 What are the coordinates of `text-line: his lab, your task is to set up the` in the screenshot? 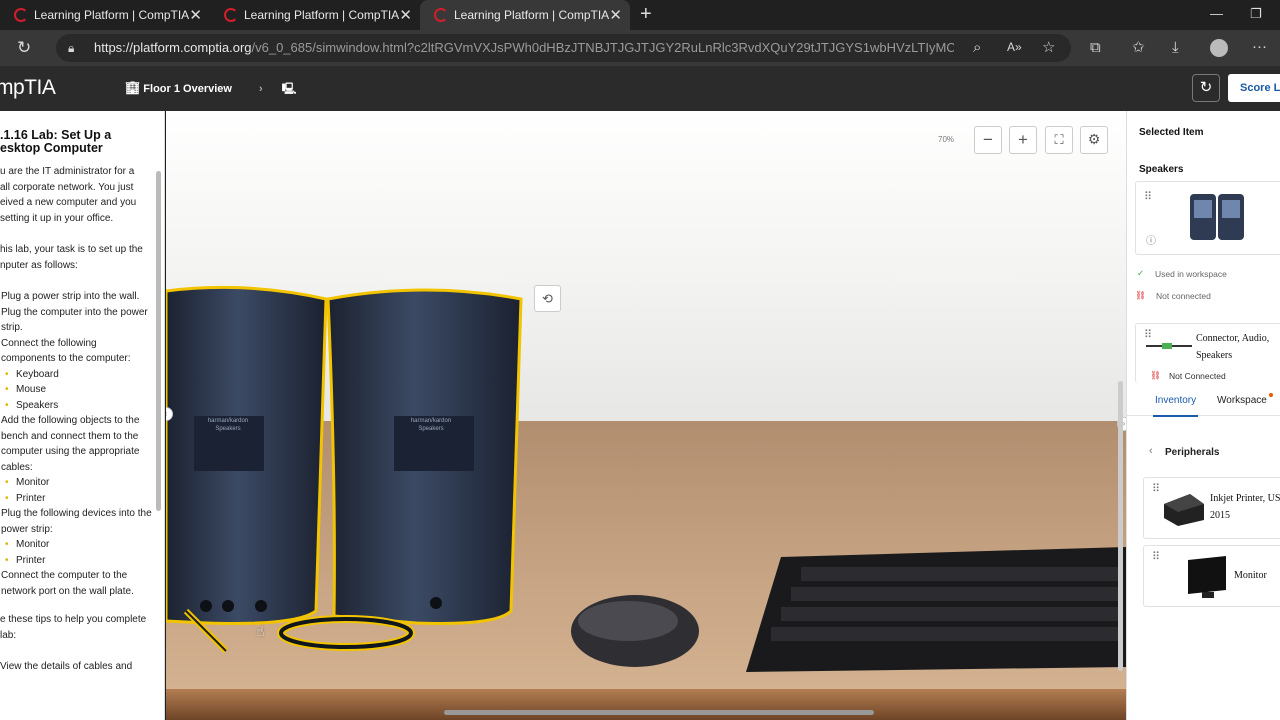 It's located at (71, 249).